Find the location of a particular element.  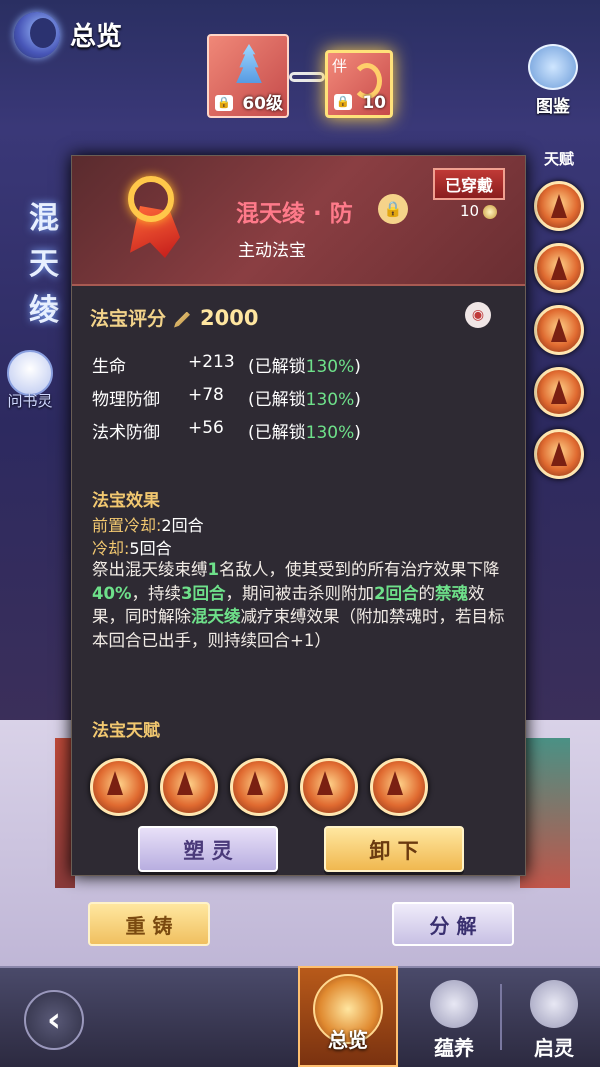

panel-header: 已穿戴 混天绫 · 防 🔒 10 主动法宝 is located at coordinates (298, 221).